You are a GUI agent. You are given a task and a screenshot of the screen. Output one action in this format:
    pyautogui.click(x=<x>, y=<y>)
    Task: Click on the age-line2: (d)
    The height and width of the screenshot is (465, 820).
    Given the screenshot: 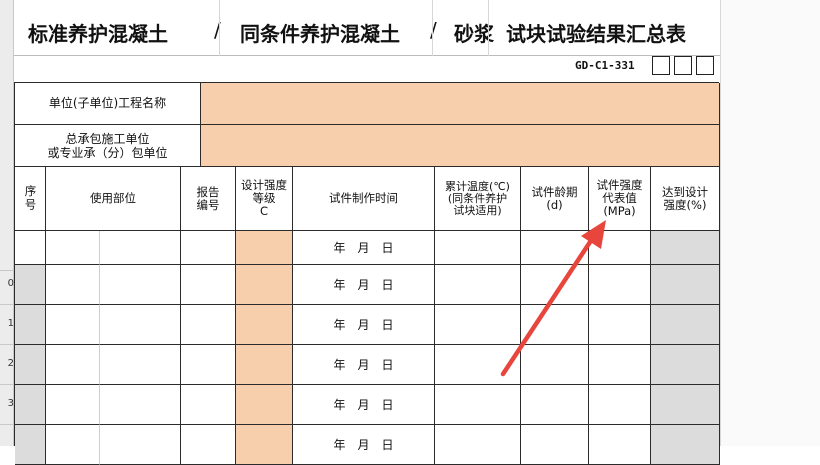 What is the action you would take?
    pyautogui.click(x=554, y=204)
    